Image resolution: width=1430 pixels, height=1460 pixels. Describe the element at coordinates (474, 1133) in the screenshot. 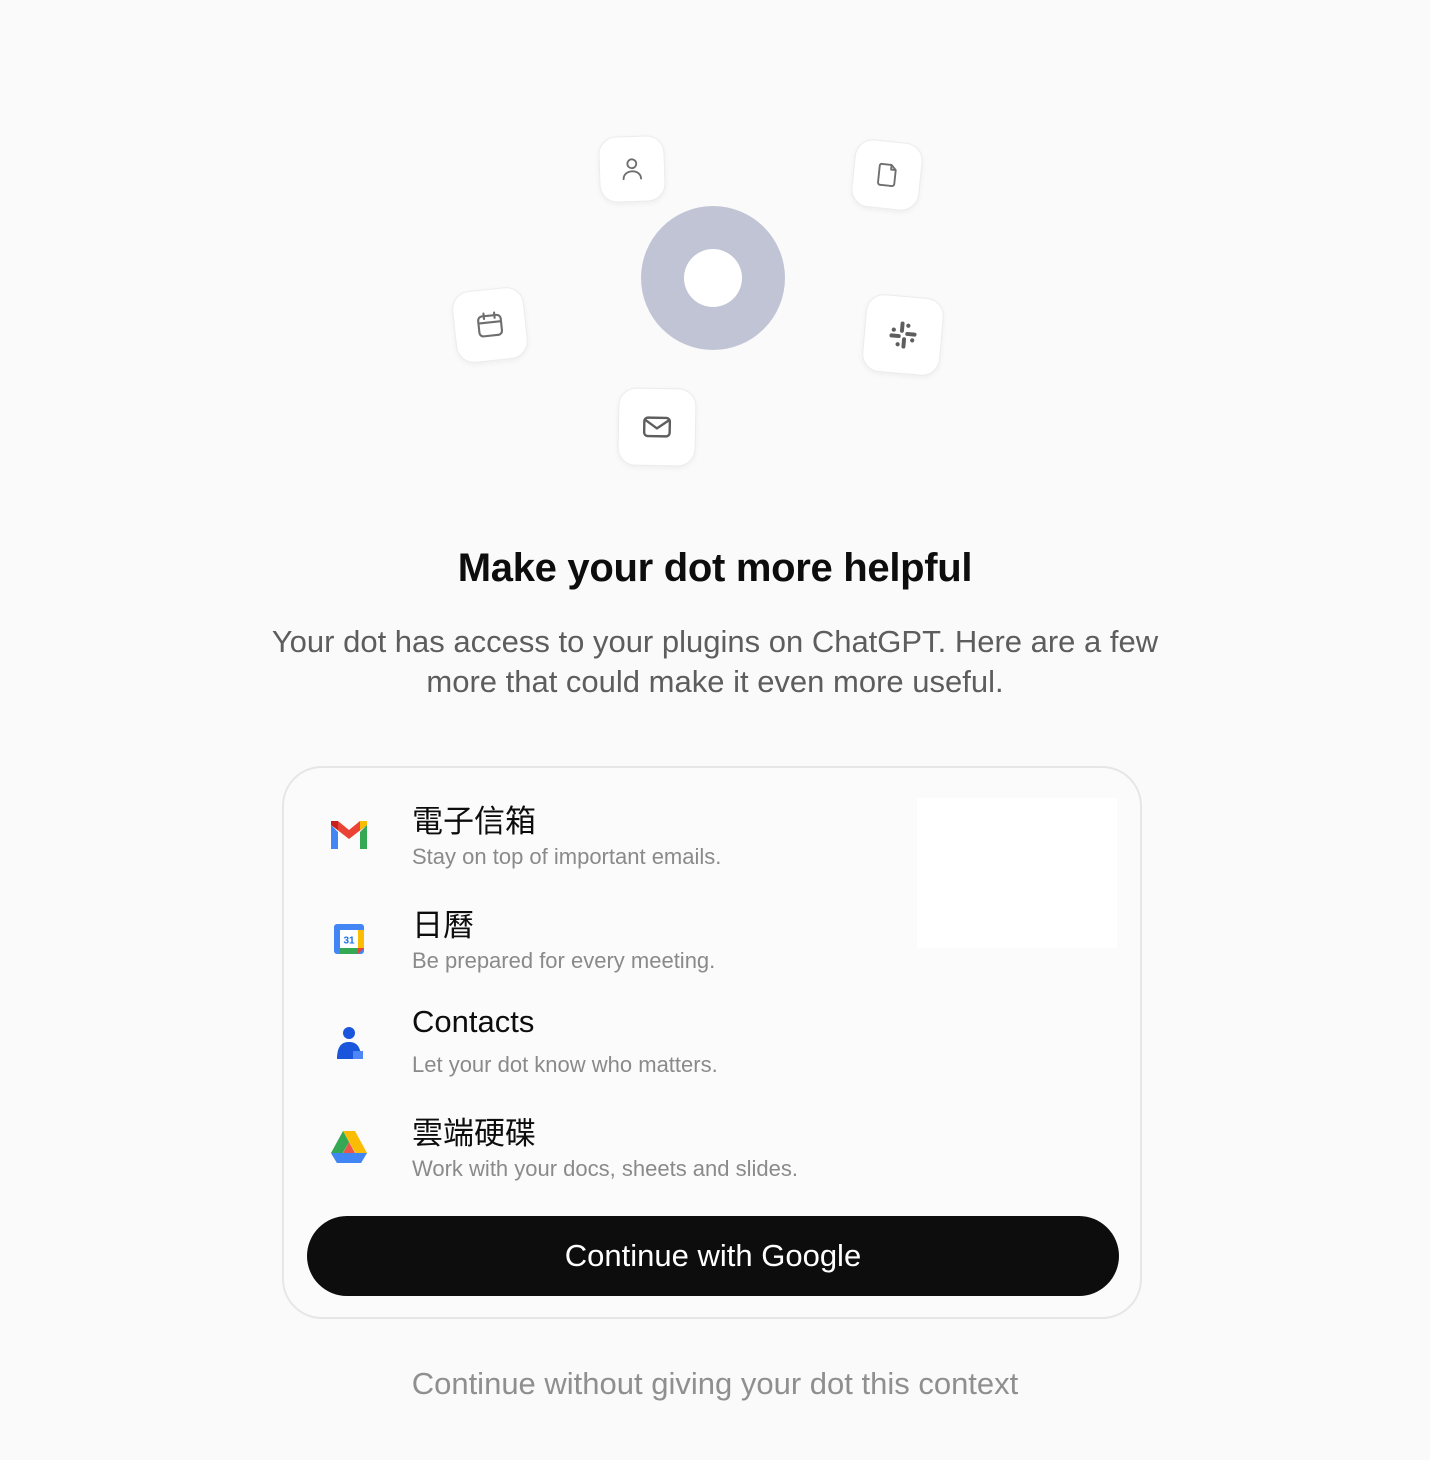

I see `integration-title: 雲端硬碟` at that location.